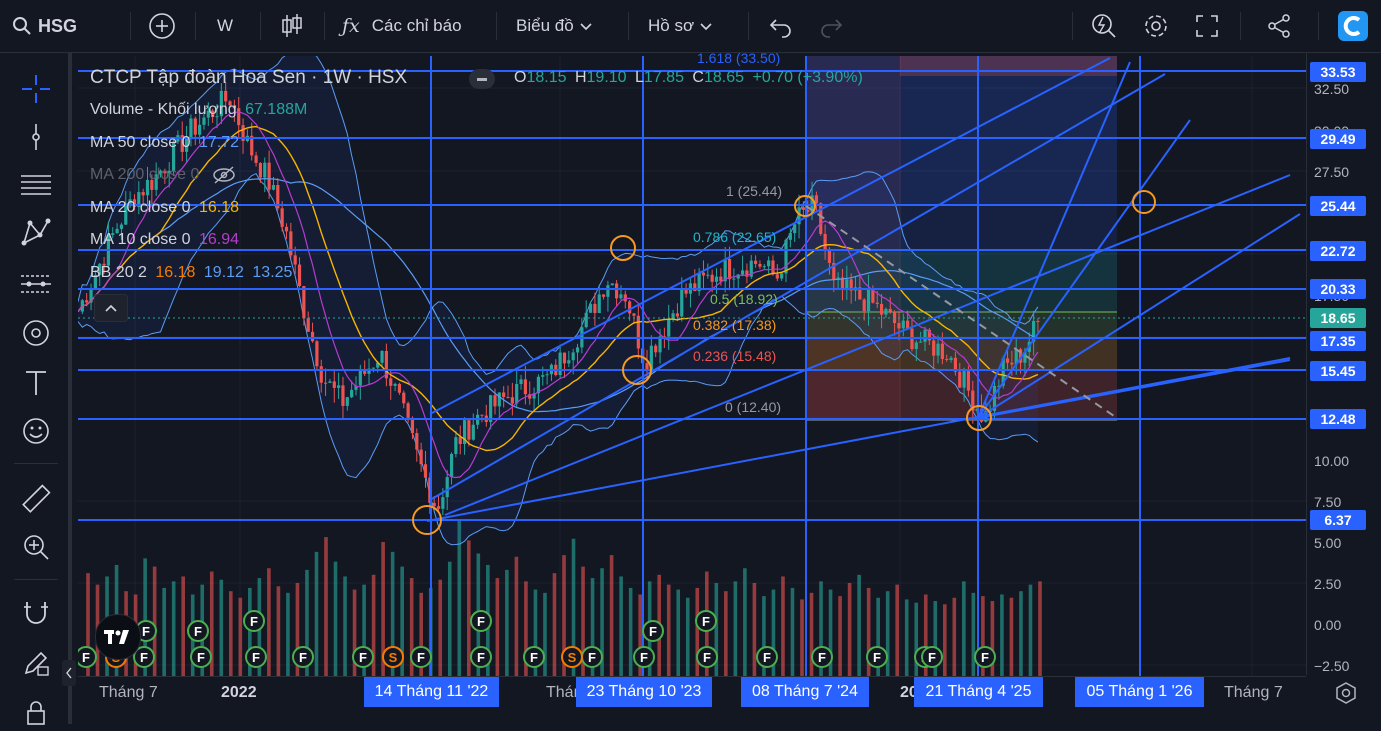  I want to click on zoom-tool, so click(36, 547).